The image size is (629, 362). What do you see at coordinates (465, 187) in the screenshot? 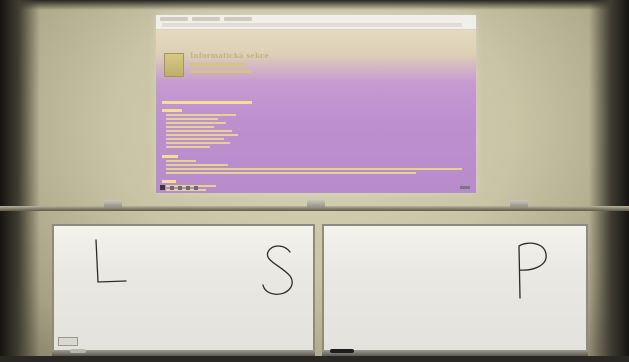
I see `system-tray` at bounding box center [465, 187].